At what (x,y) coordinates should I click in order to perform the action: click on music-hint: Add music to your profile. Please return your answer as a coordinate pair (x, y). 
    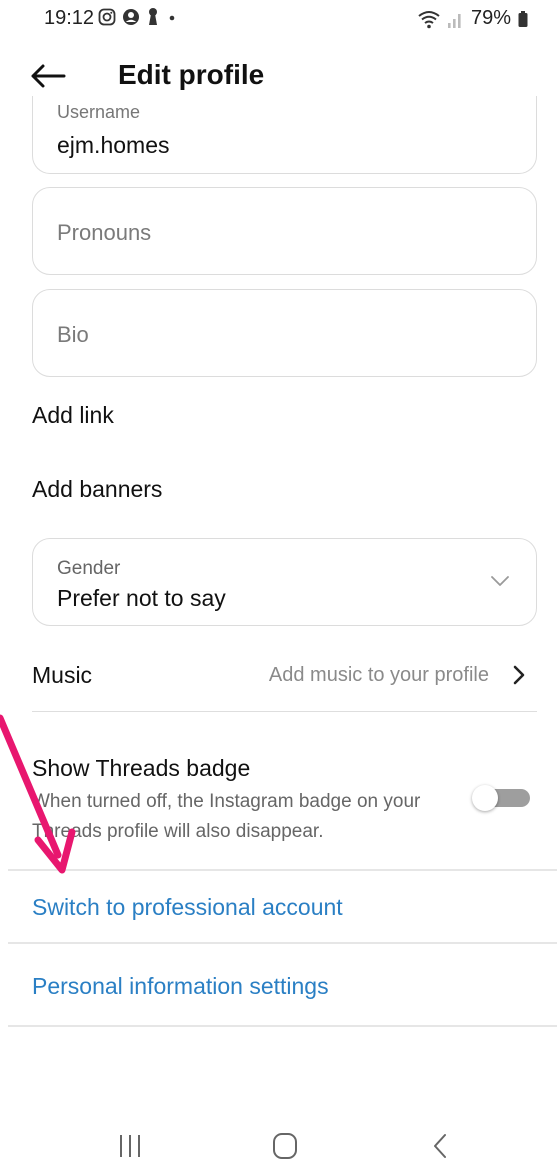
    Looking at the image, I should click on (378, 675).